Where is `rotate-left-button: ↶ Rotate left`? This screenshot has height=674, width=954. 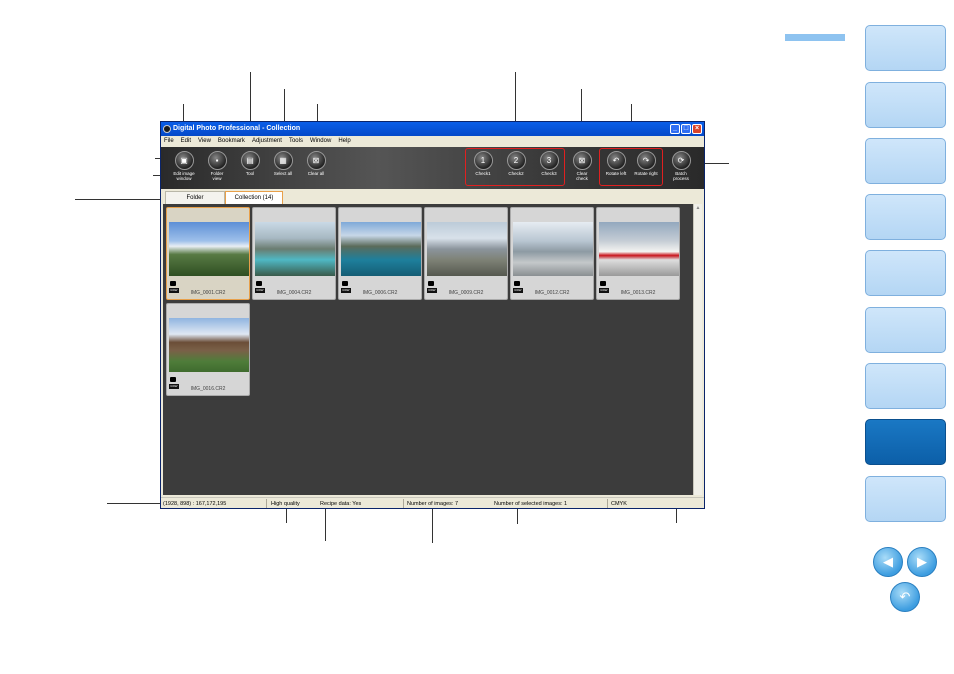 rotate-left-button: ↶ Rotate left is located at coordinates (616, 169).